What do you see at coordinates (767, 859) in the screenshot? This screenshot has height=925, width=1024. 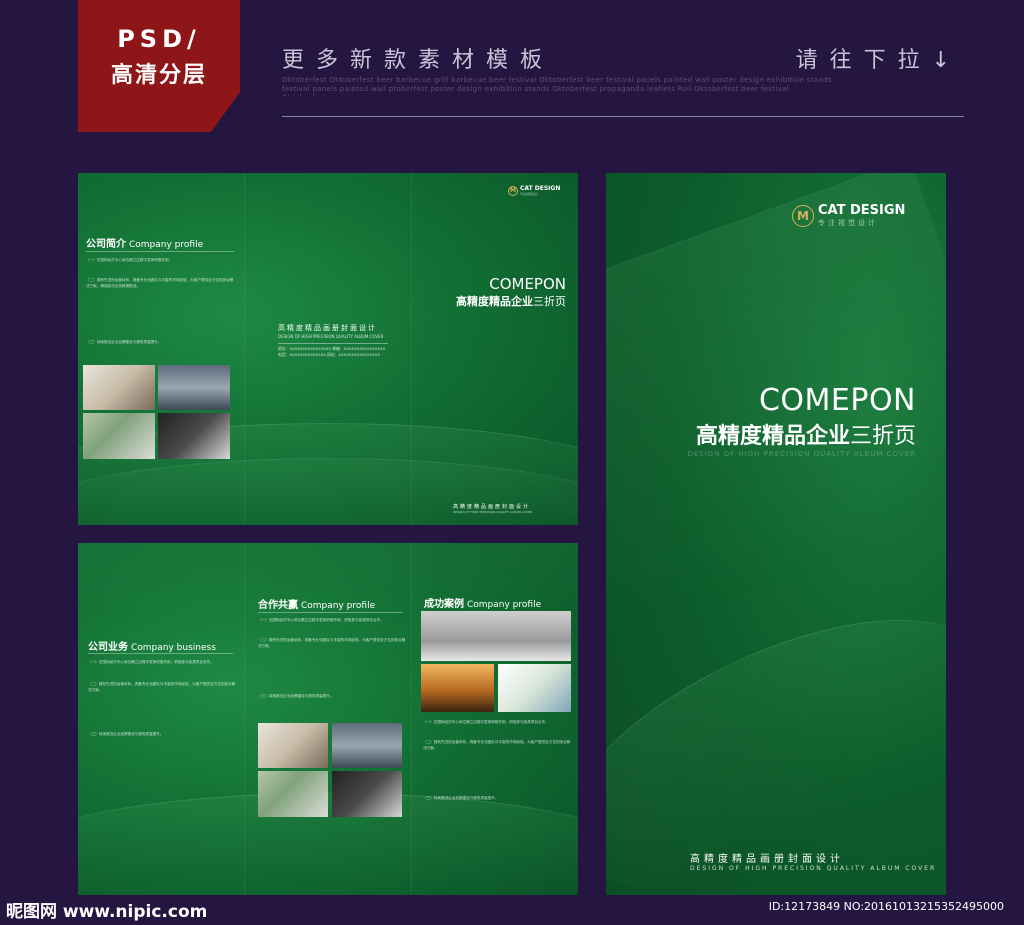 I see `cover-footer-cn: 高精度精品画册封面设计` at bounding box center [767, 859].